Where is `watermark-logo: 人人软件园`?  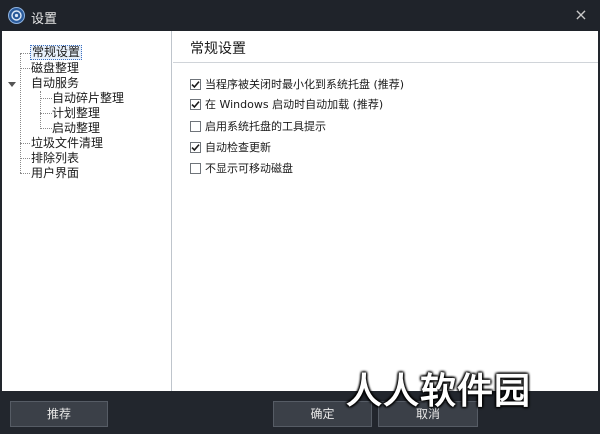 watermark-logo: 人人软件园 is located at coordinates (439, 391).